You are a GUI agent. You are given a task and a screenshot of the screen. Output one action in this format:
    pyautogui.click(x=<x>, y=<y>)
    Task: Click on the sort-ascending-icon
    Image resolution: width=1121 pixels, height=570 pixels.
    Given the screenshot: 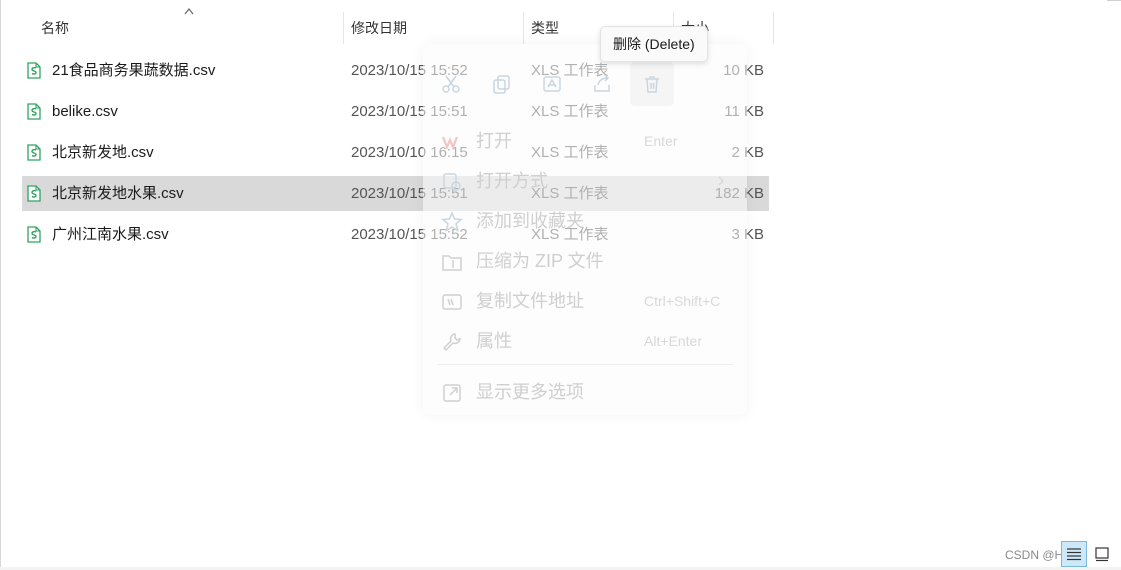 What is the action you would take?
    pyautogui.click(x=189, y=11)
    